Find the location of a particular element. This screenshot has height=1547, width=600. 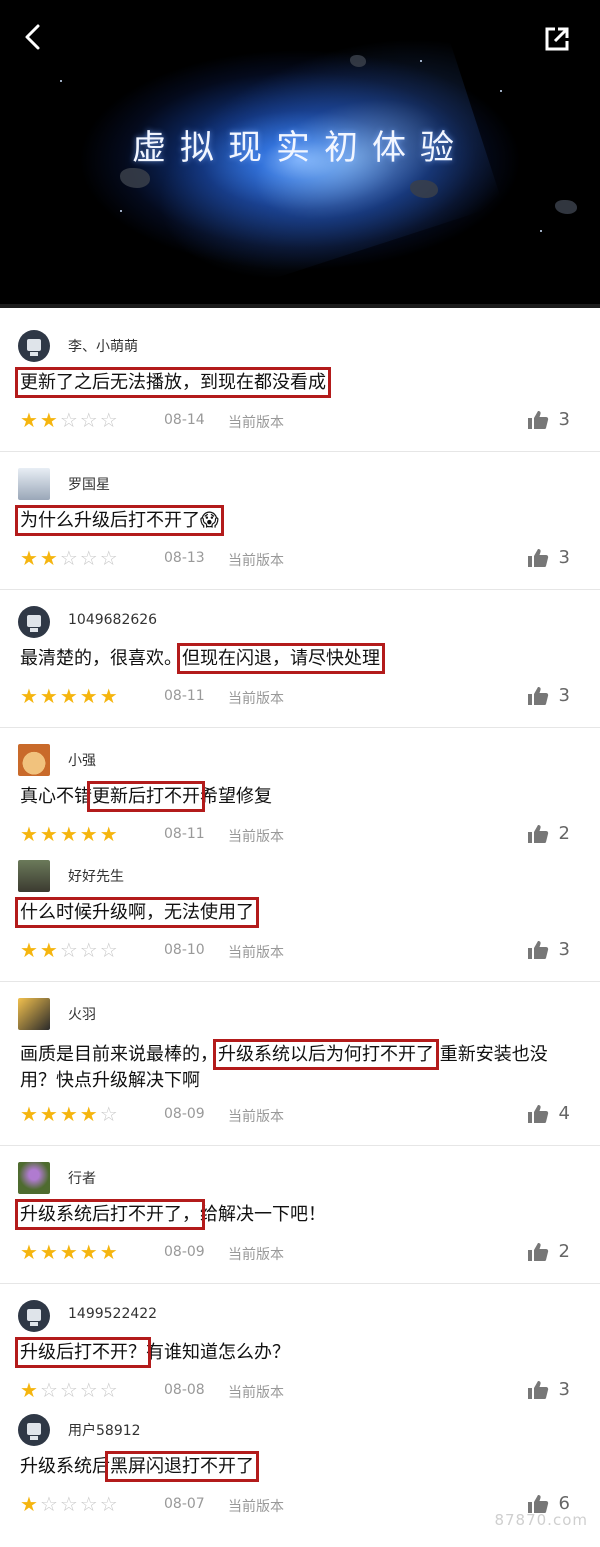

review-text: 希望修复 is located at coordinates (236, 796).